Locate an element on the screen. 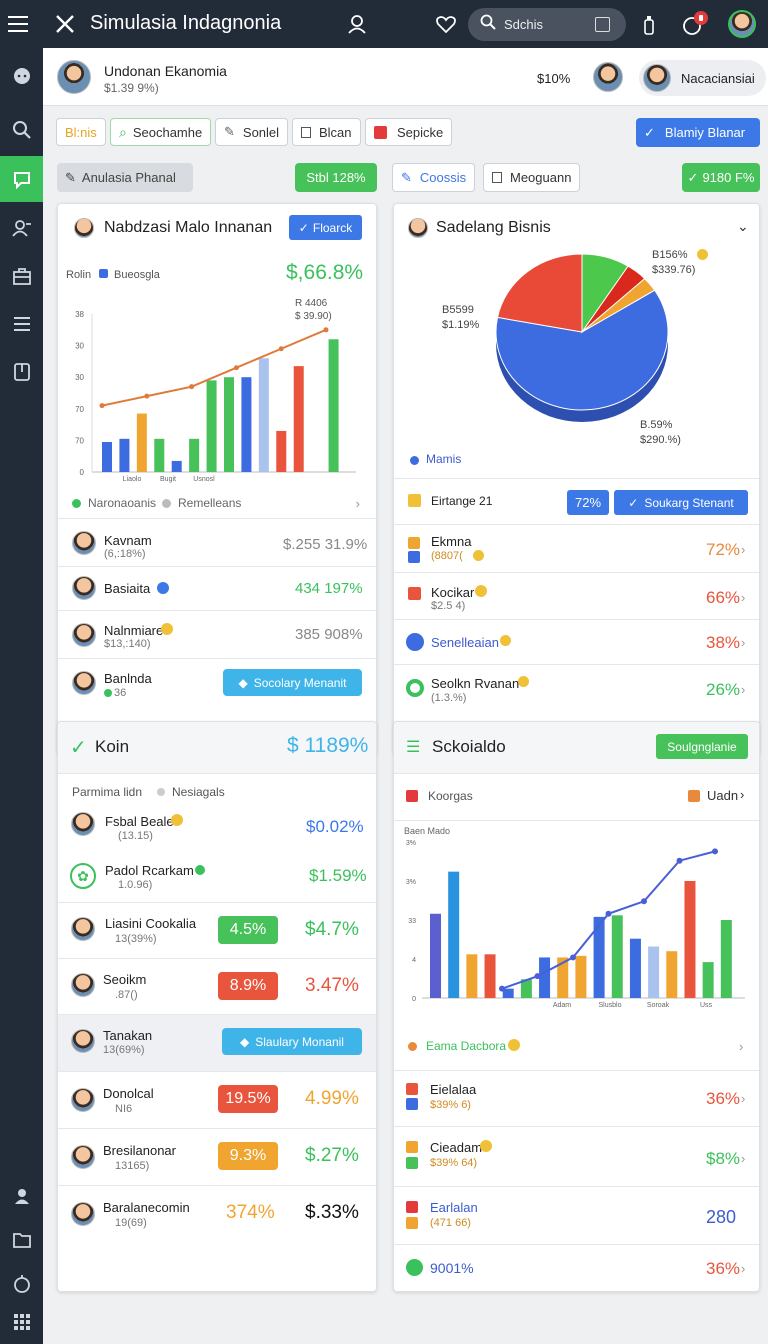 This screenshot has width=768, height=1344. grid-icon is located at coordinates (21, 1322).